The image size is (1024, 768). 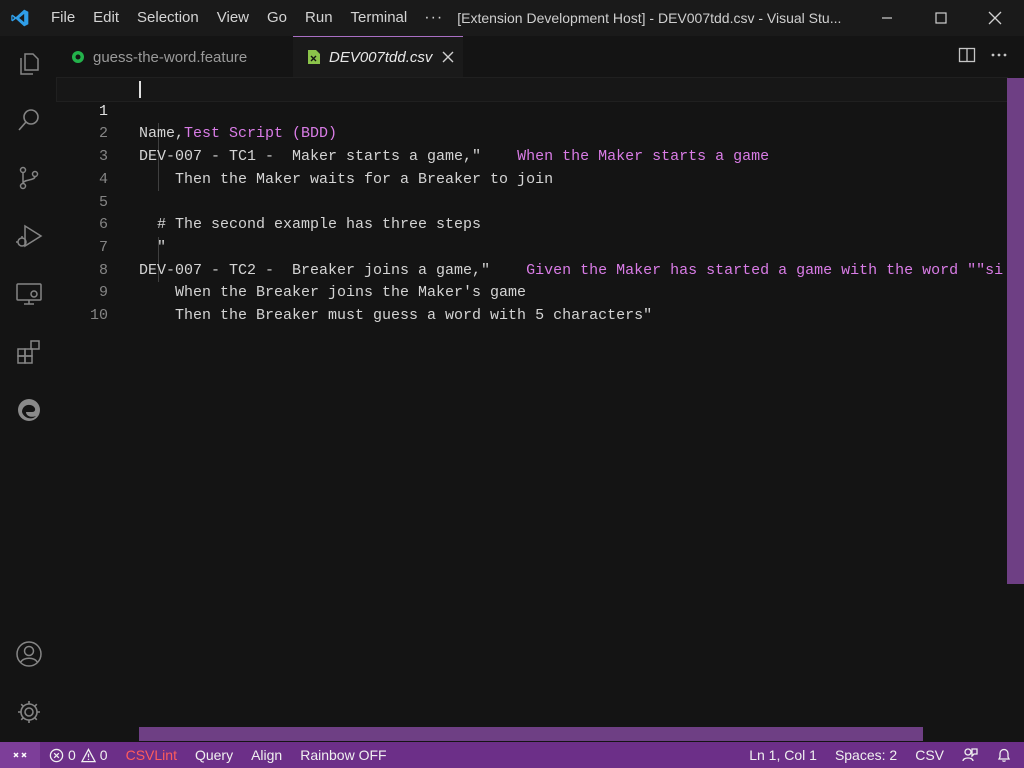 What do you see at coordinates (266, 755) in the screenshot?
I see `align-button: Align` at bounding box center [266, 755].